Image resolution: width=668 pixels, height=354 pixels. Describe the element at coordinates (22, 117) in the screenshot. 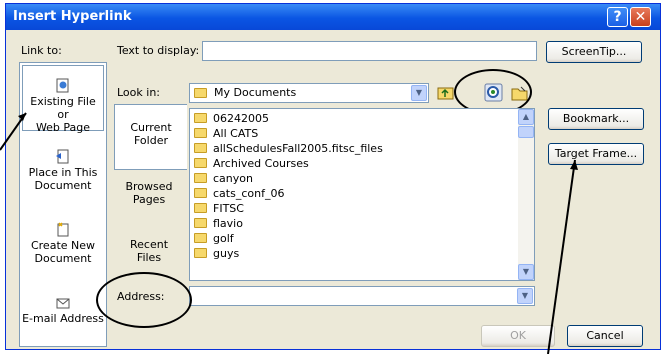

I see `annotation-arrowhead-link-to` at that location.